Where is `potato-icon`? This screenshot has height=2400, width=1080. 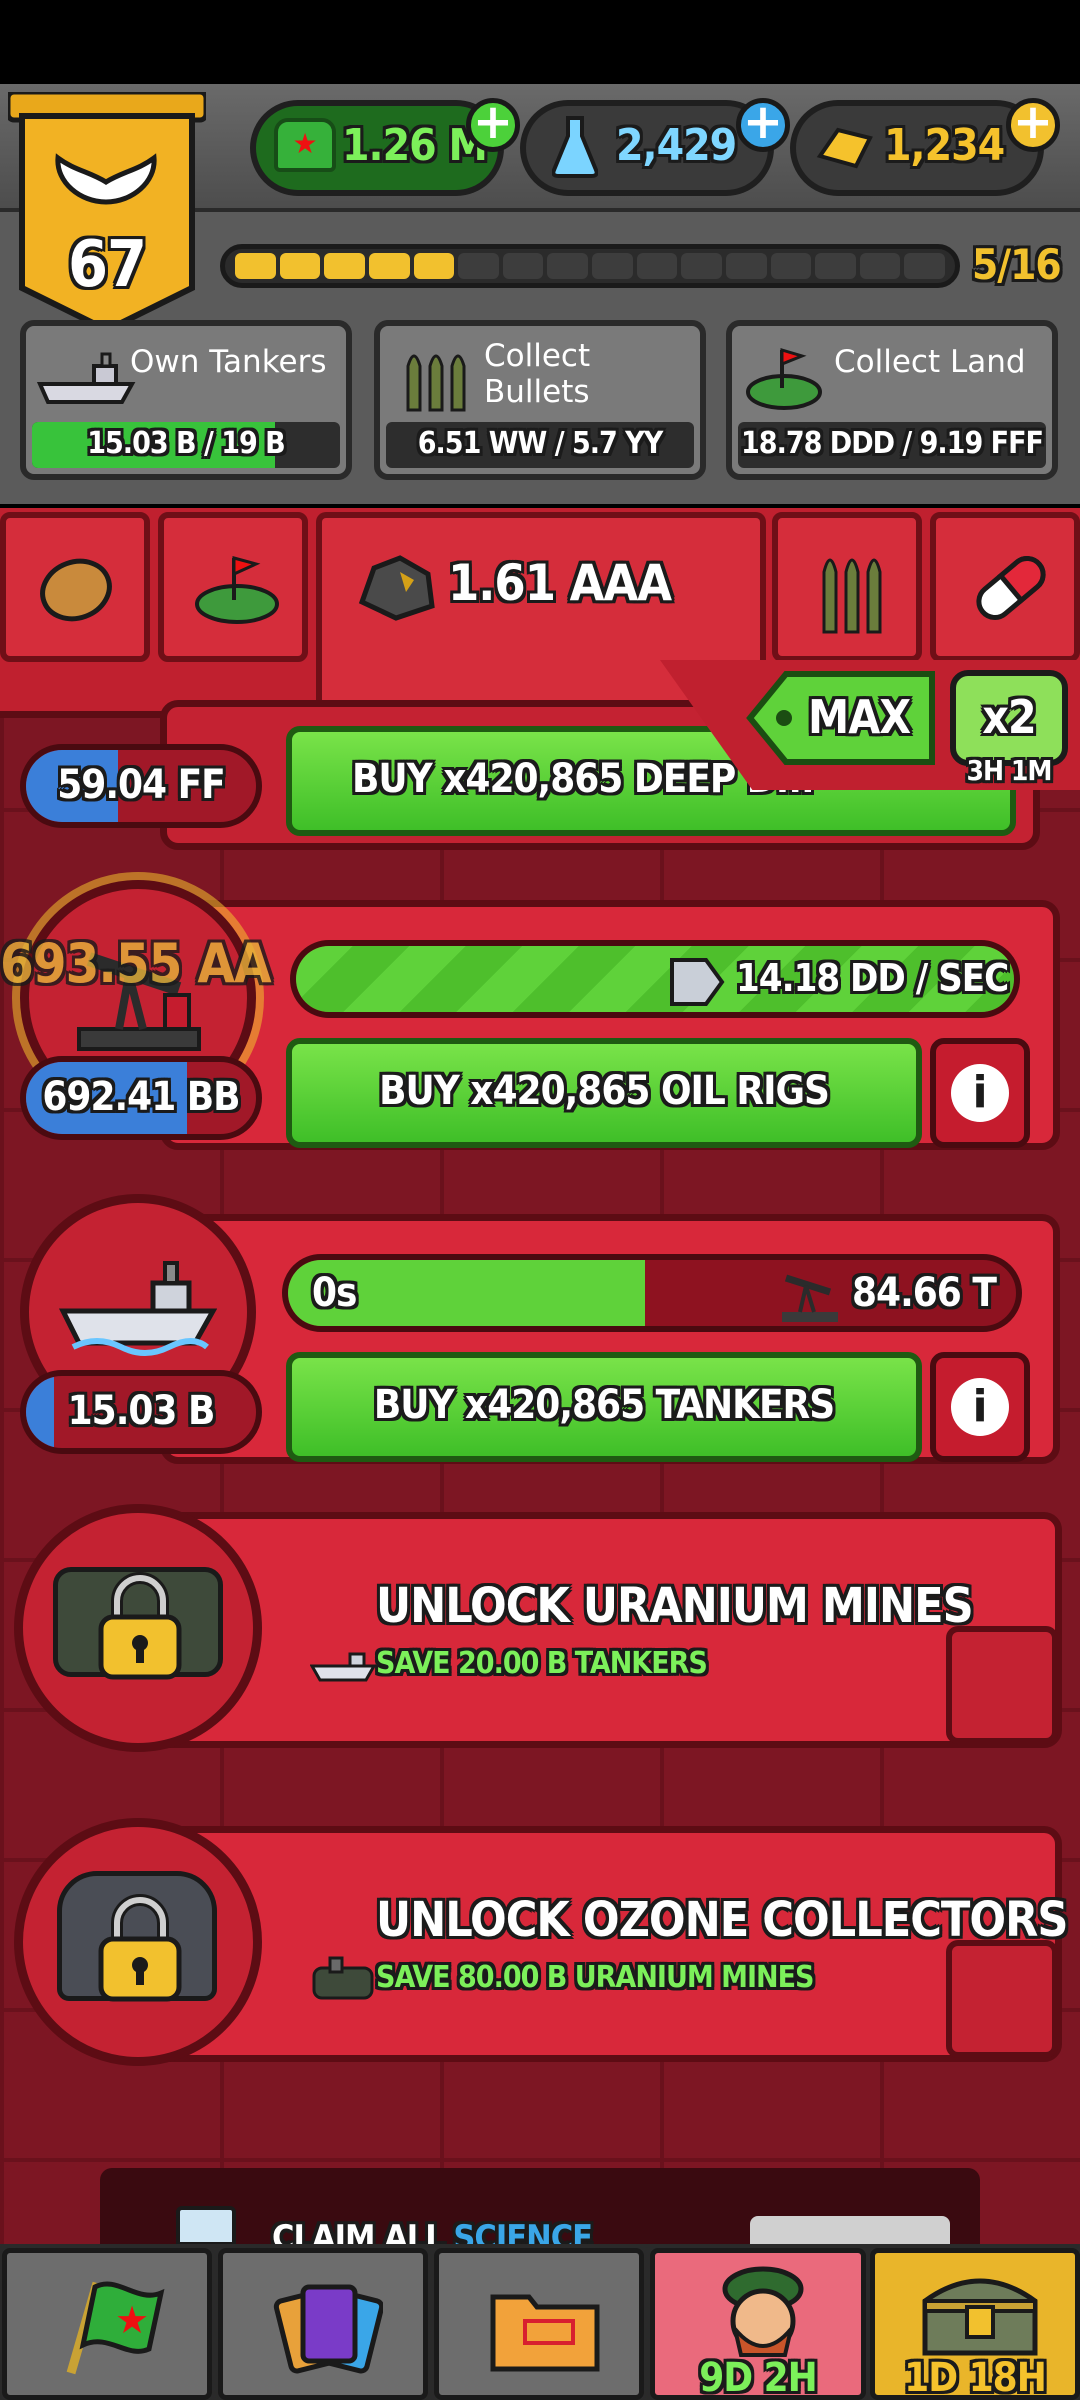
potato-icon is located at coordinates (76, 588).